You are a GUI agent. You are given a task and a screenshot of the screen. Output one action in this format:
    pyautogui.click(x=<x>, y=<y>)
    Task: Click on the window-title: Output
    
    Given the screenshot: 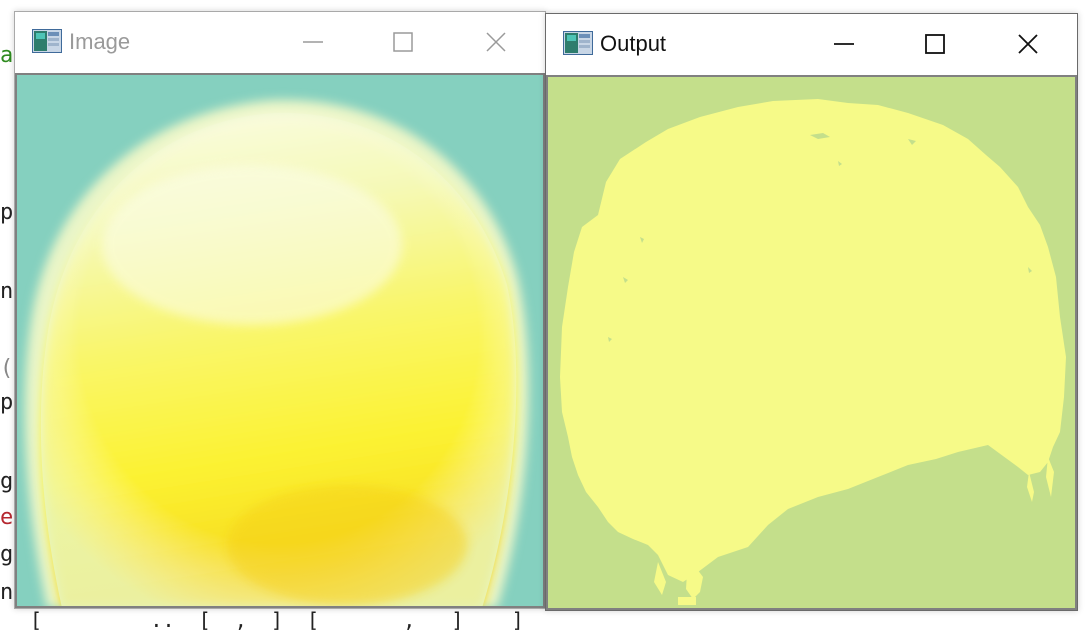 What is the action you would take?
    pyautogui.click(x=633, y=43)
    